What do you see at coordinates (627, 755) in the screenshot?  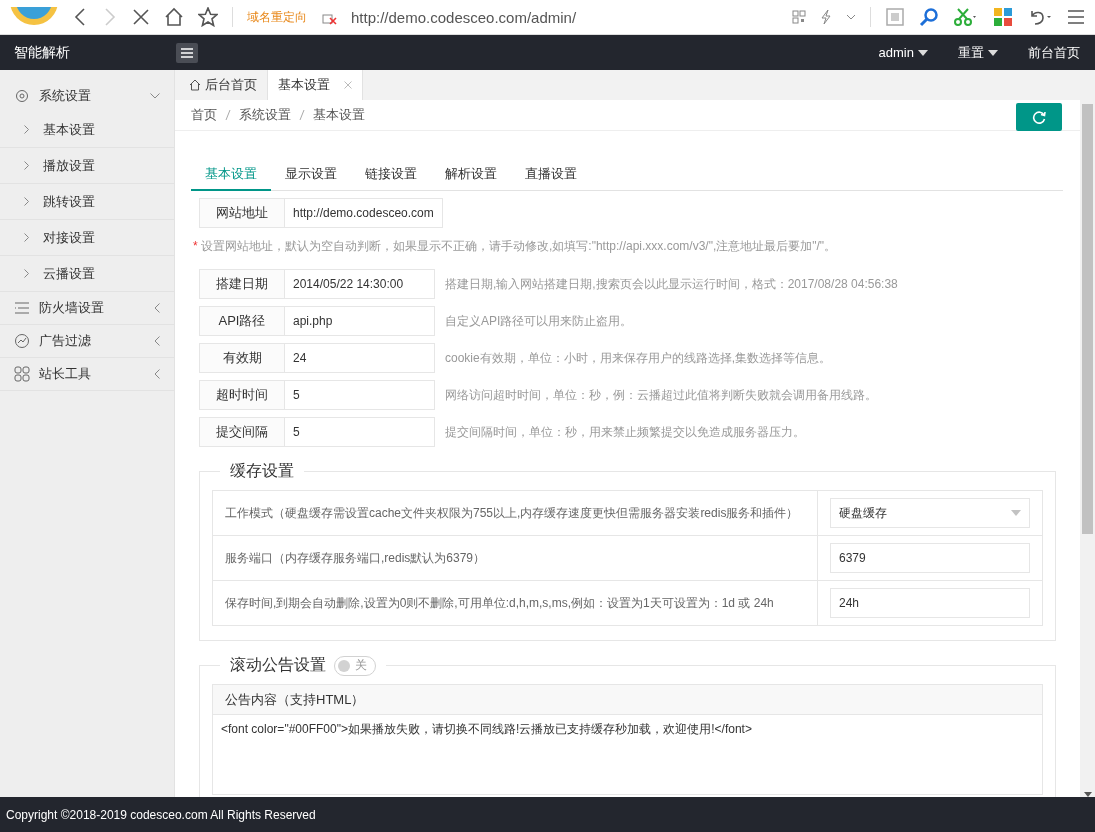 I see `text-area: <font color="#00FF00">如果播放失败，请切换不同线路!云播放已支持缓存秒加载，欢迎使用!</font>` at bounding box center [627, 755].